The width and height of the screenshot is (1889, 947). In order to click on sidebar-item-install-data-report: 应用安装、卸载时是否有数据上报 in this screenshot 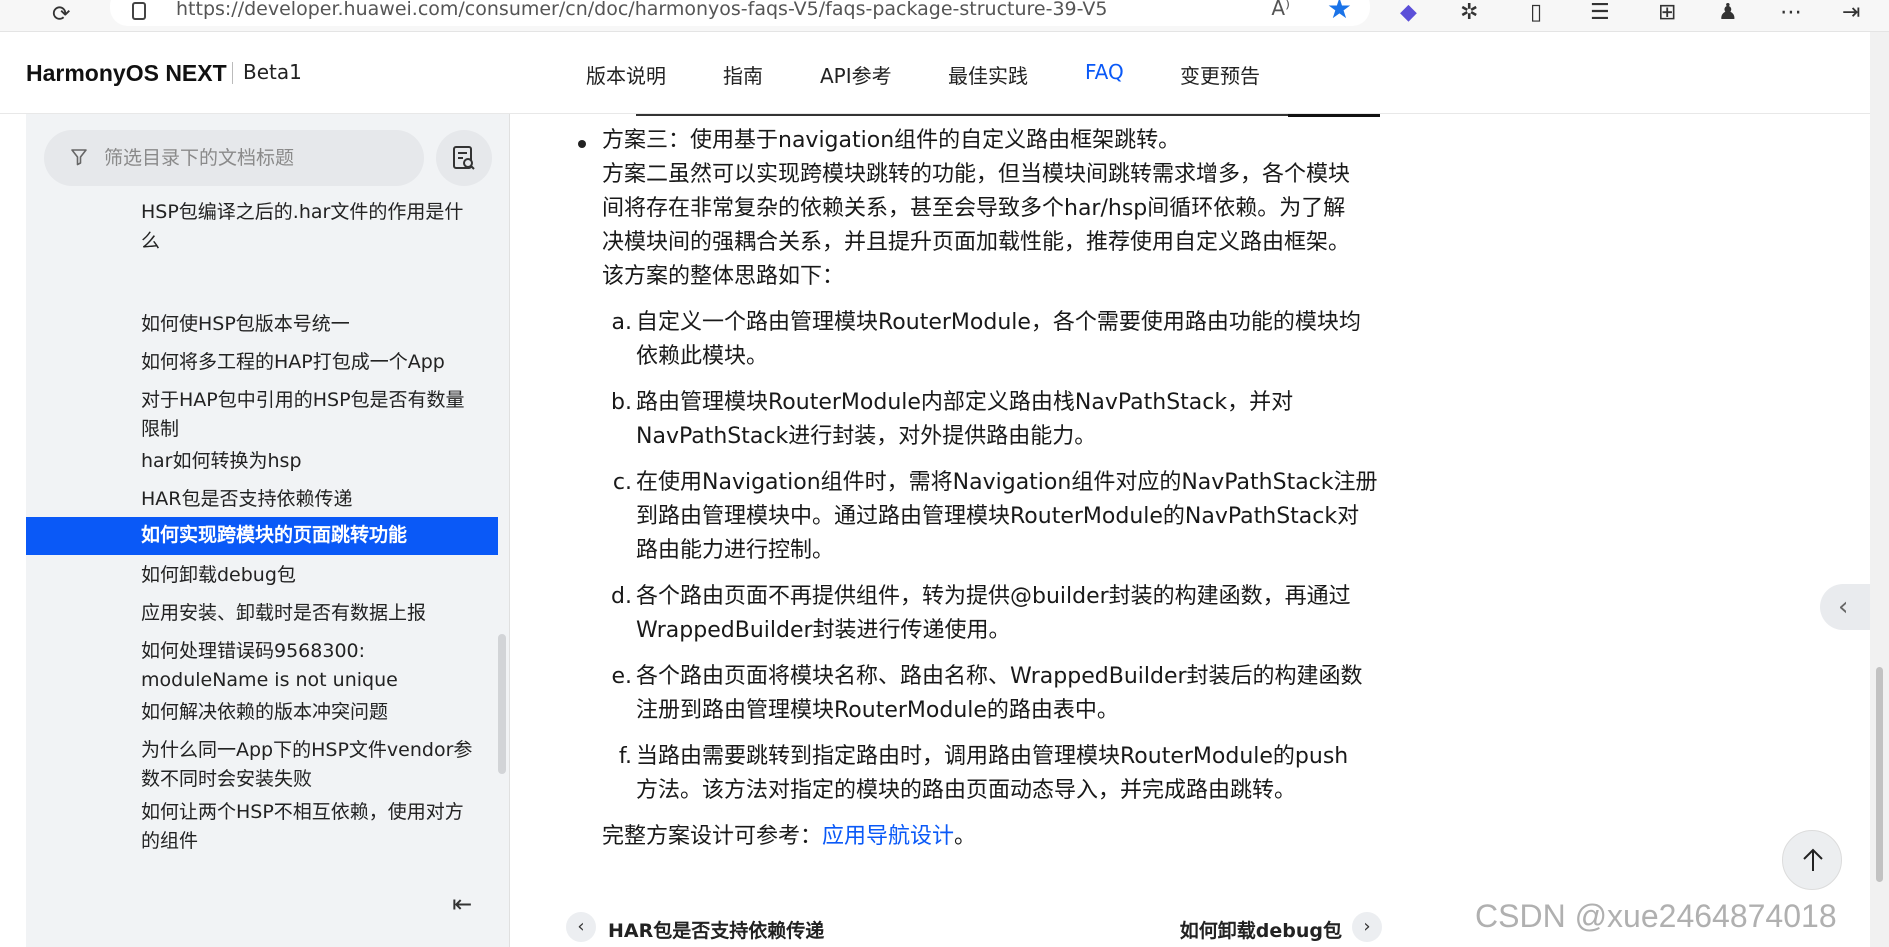, I will do `click(262, 613)`.